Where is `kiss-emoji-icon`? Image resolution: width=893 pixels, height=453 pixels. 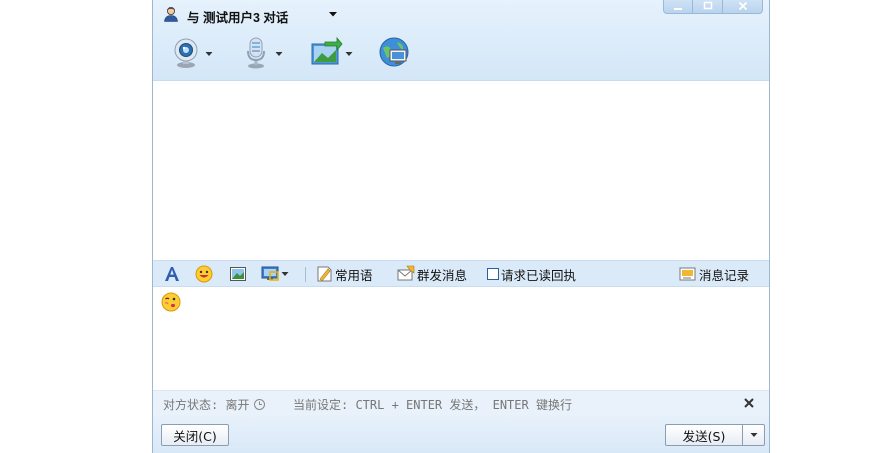
kiss-emoji-icon is located at coordinates (171, 302).